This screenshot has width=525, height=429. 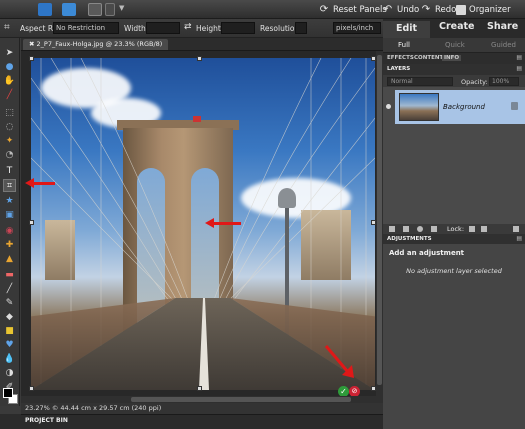 I want to click on tab-share: Share, so click(x=502, y=26).